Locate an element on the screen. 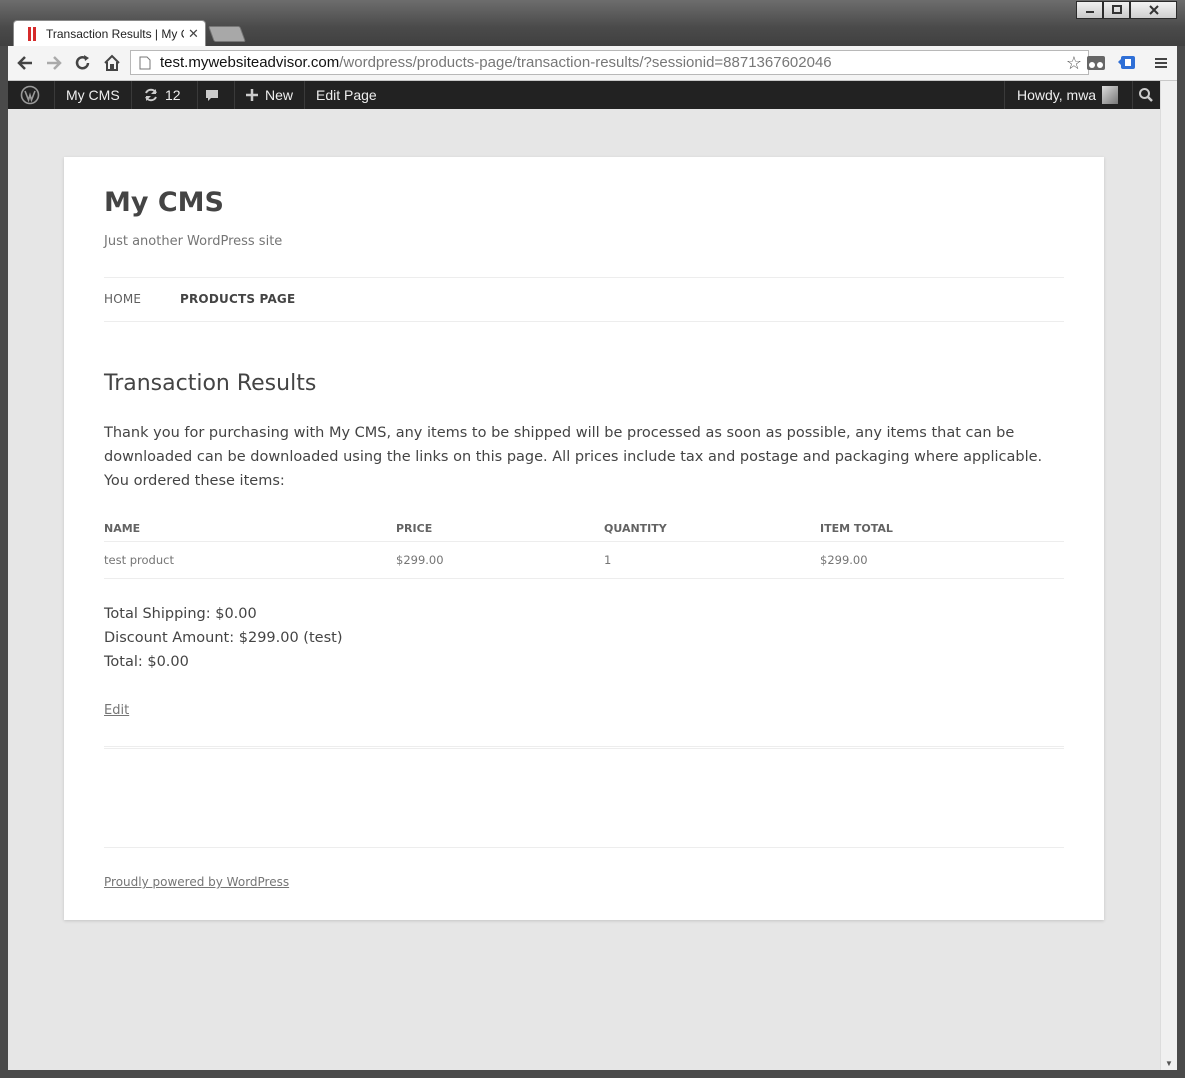 Image resolution: width=1185 pixels, height=1078 pixels. powered-by-link: Proudly powered by WordPress is located at coordinates (196, 882).